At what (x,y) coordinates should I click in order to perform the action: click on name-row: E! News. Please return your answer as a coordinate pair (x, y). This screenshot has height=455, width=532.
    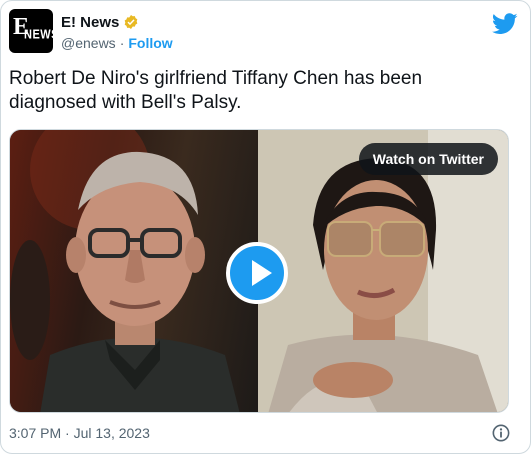
    Looking at the image, I should click on (100, 22).